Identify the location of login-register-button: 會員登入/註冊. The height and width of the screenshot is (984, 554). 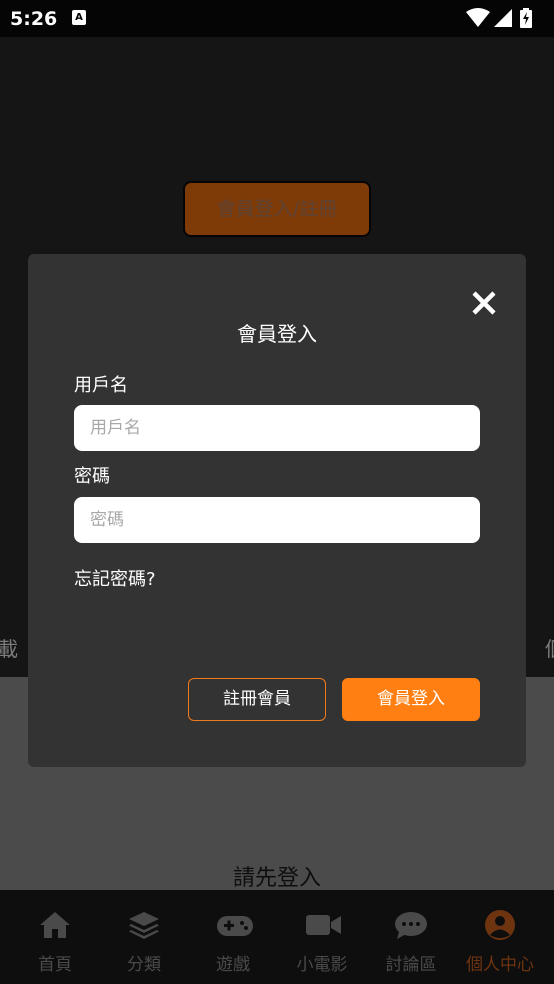
(277, 209).